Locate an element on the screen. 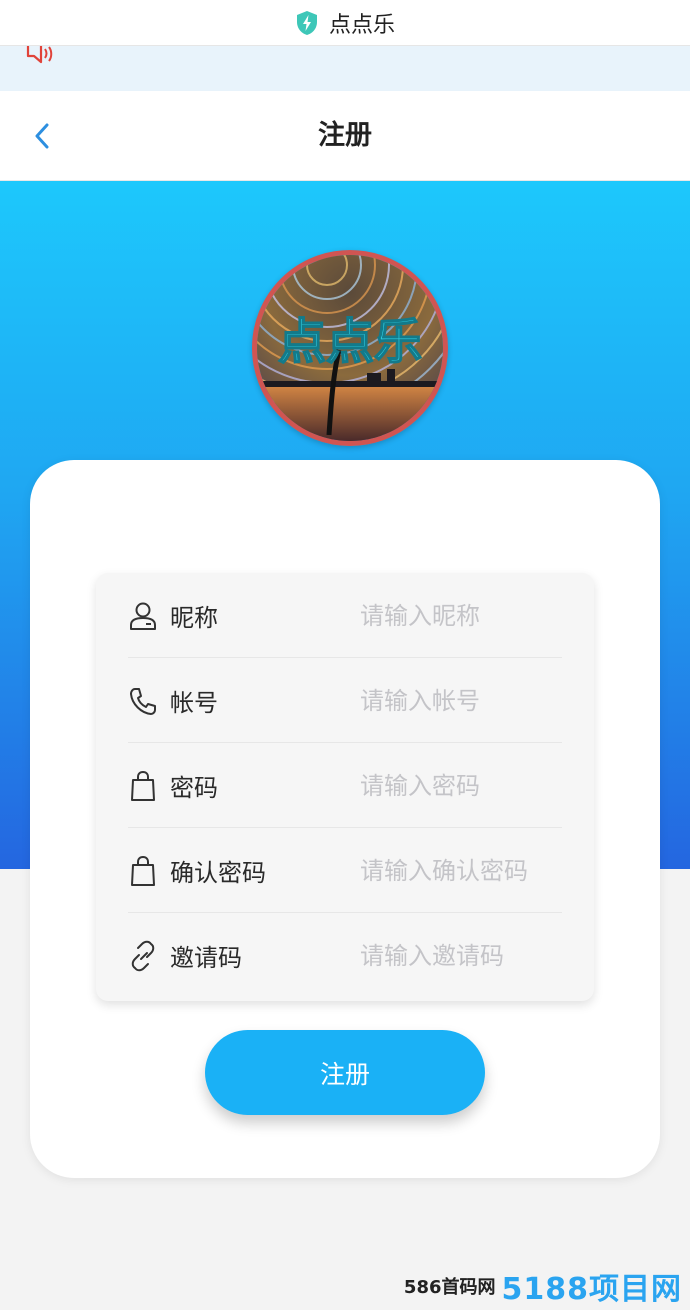 The width and height of the screenshot is (690, 1310). account-label: 帐号 is located at coordinates (194, 703).